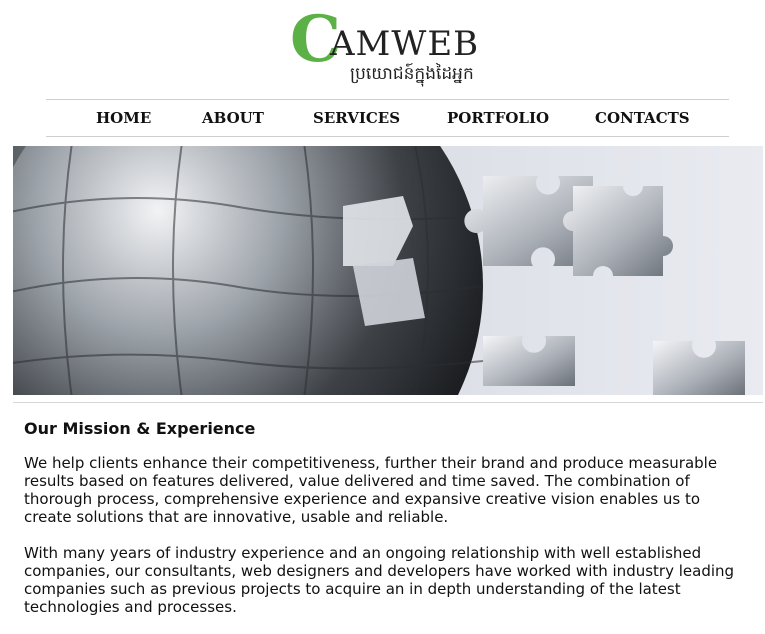  I want to click on nav-services: SERVICES, so click(356, 118).